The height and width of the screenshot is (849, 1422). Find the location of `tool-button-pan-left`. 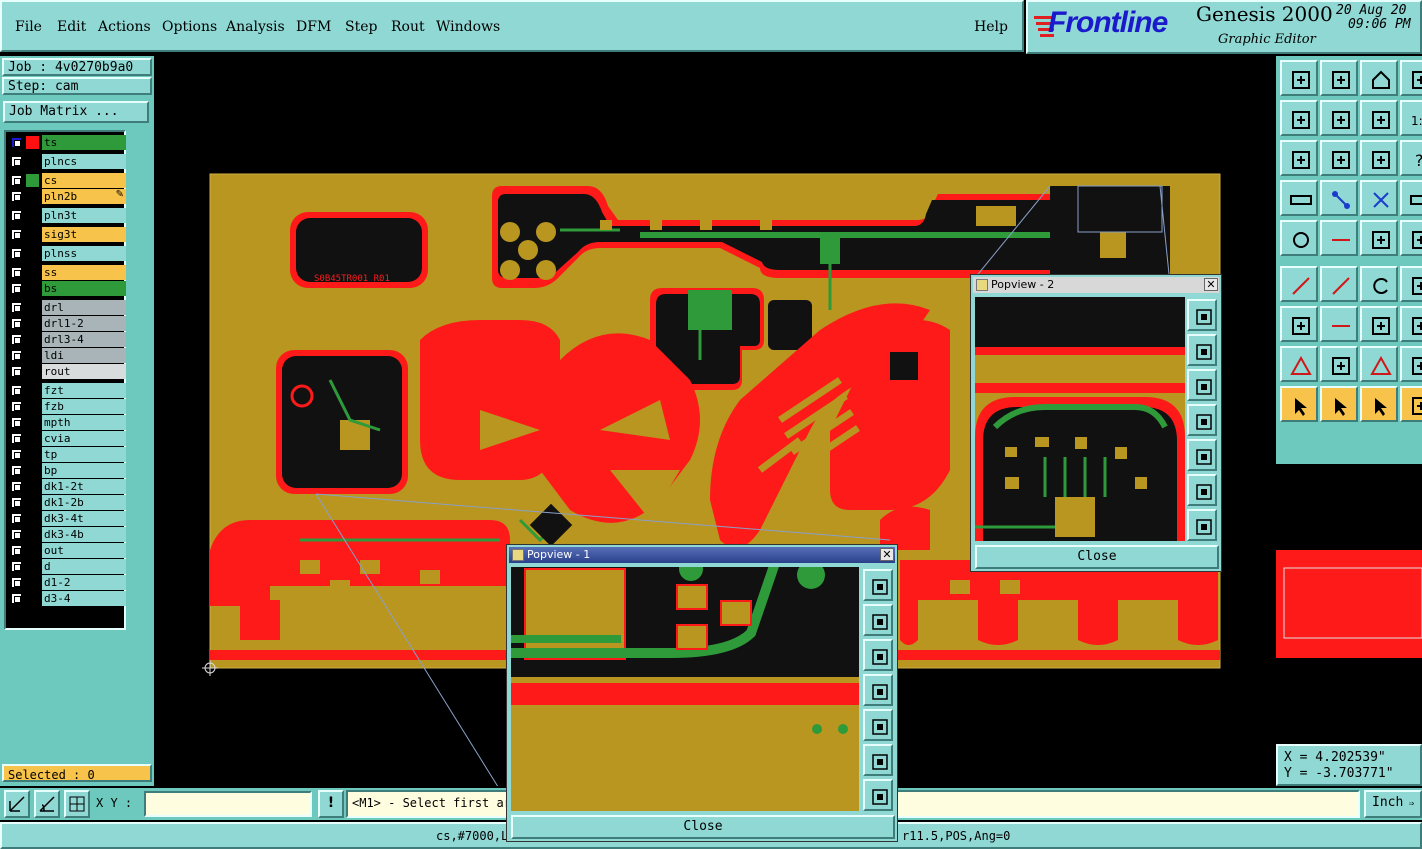

tool-button-pan-left is located at coordinates (1299, 118).